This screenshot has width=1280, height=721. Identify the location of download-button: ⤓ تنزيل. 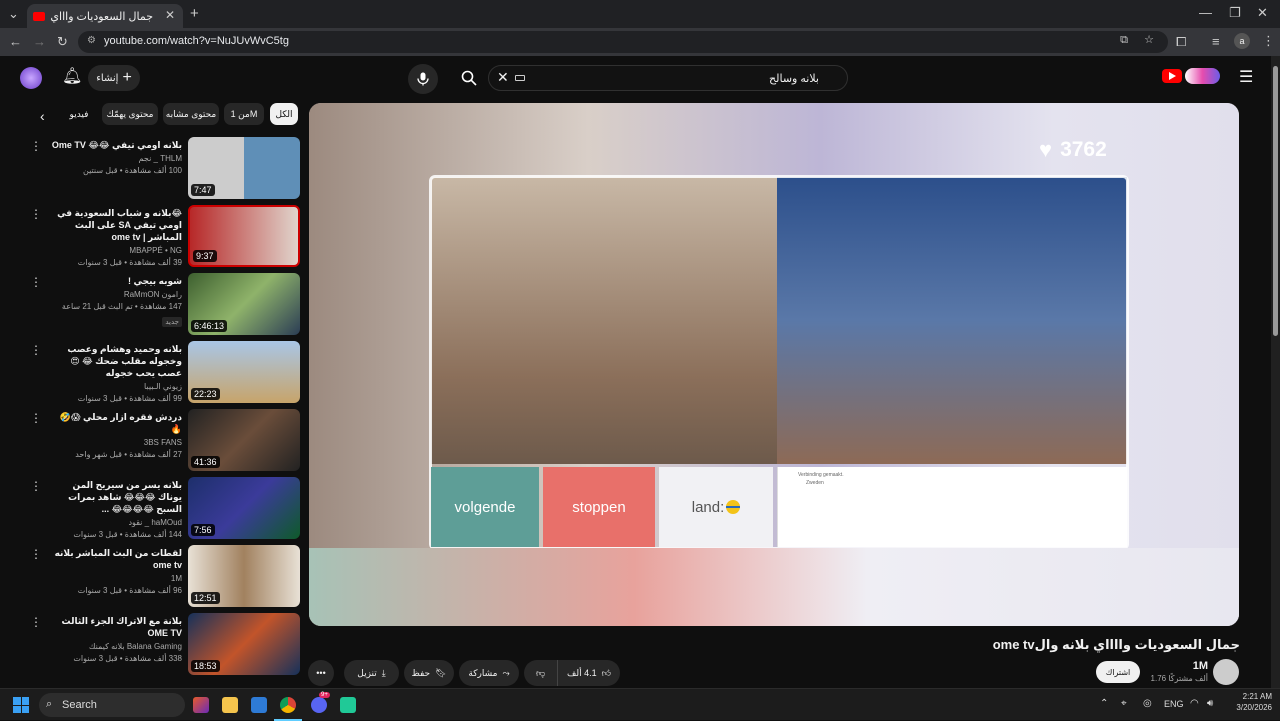
(371, 673).